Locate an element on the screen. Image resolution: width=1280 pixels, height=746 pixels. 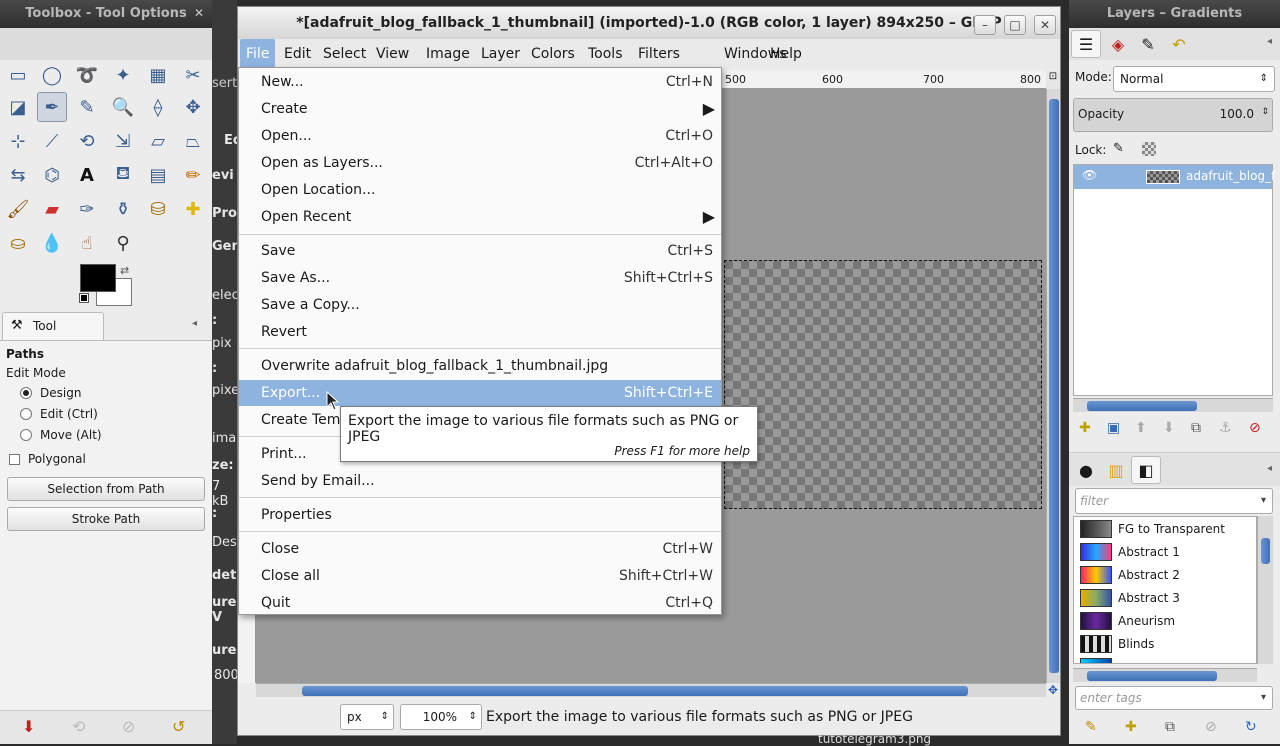
mode-design-radio: Design is located at coordinates (50, 393).